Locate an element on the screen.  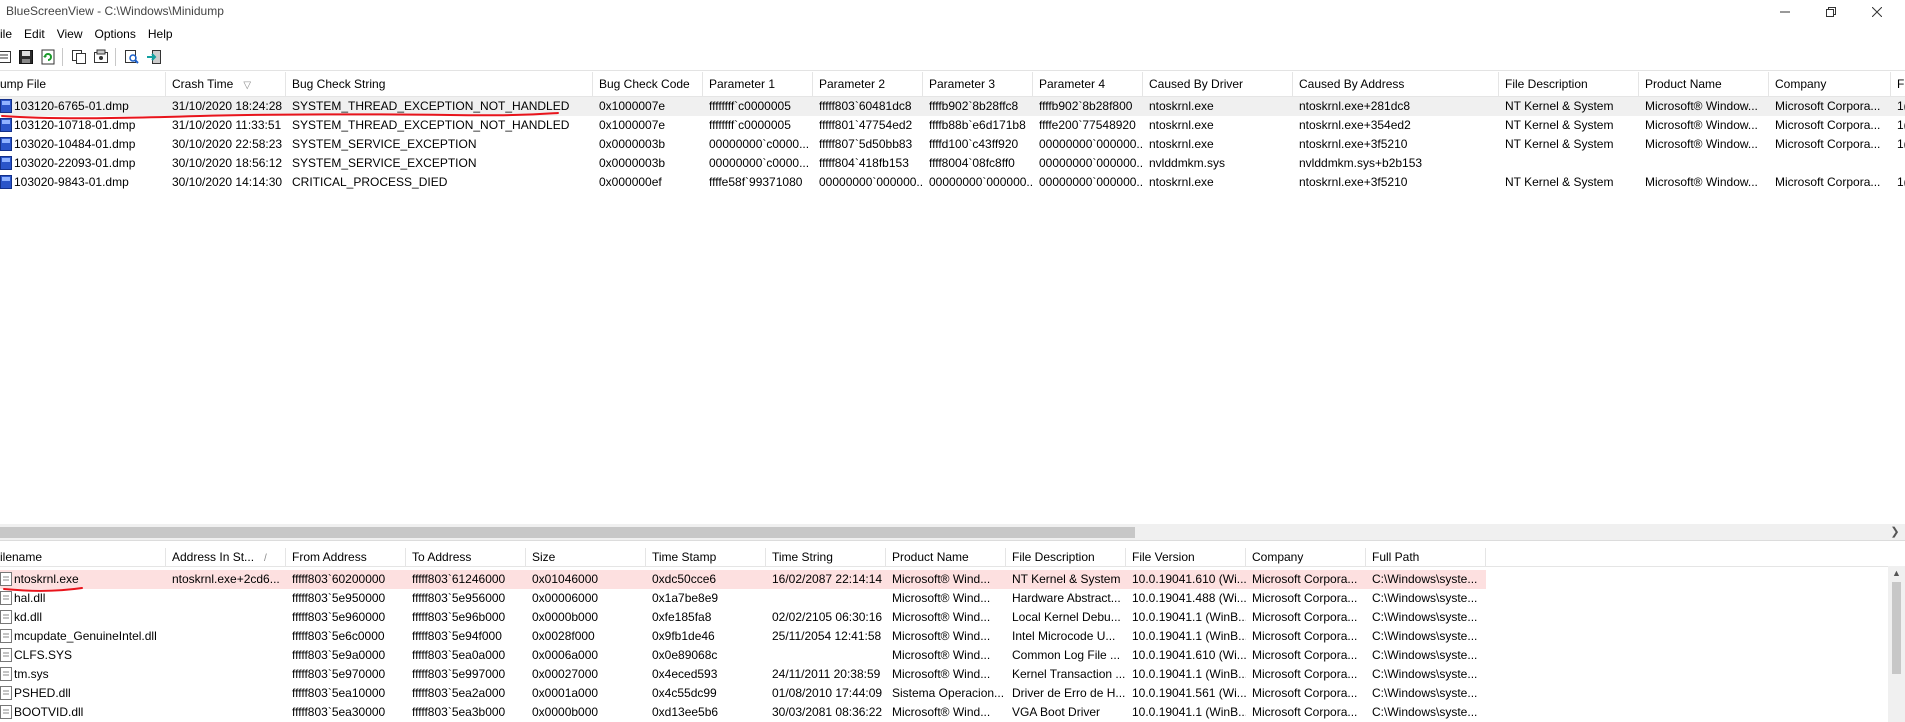
col-dump-file: ump File is located at coordinates (83, 84).